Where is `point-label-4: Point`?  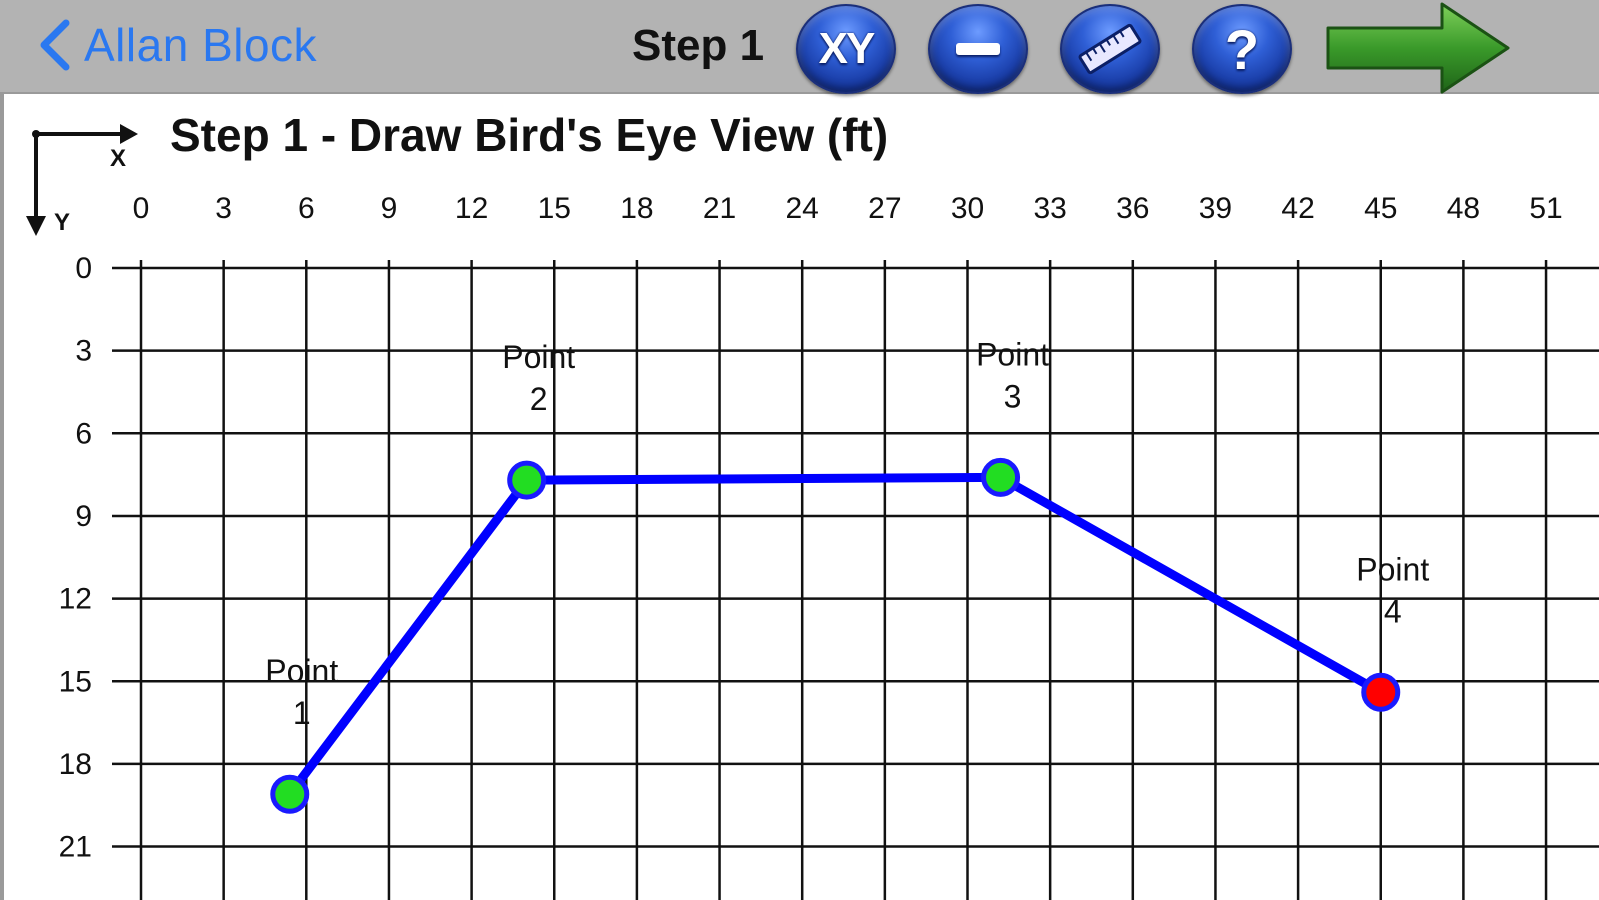 point-label-4: Point is located at coordinates (1392, 569).